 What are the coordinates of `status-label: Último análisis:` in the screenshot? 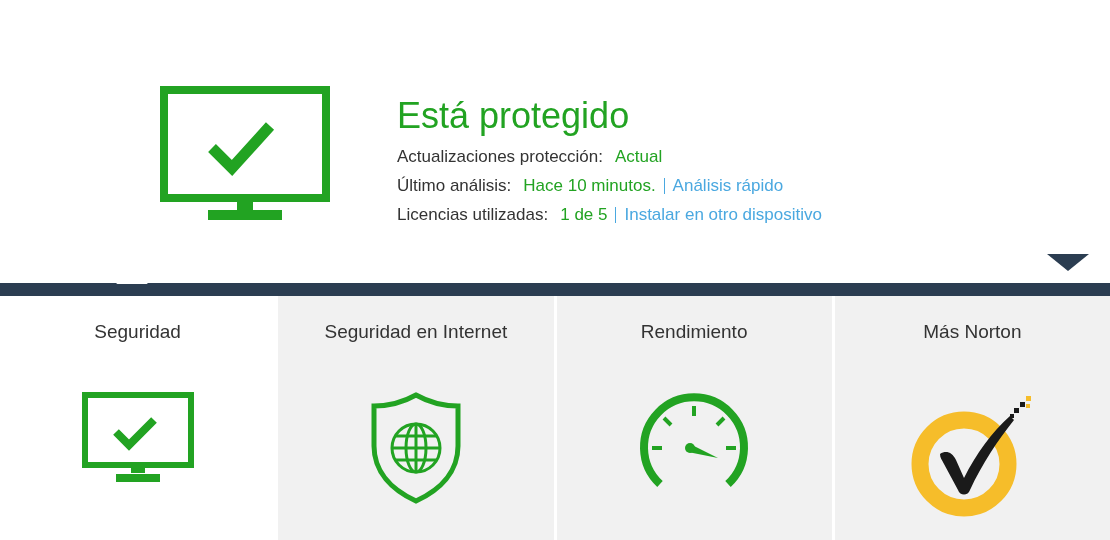 It's located at (454, 186).